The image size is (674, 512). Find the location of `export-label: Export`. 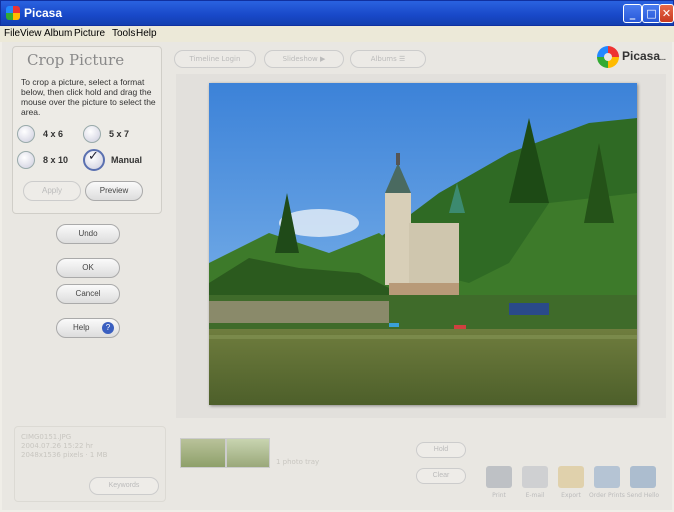

export-label: Export is located at coordinates (571, 495).